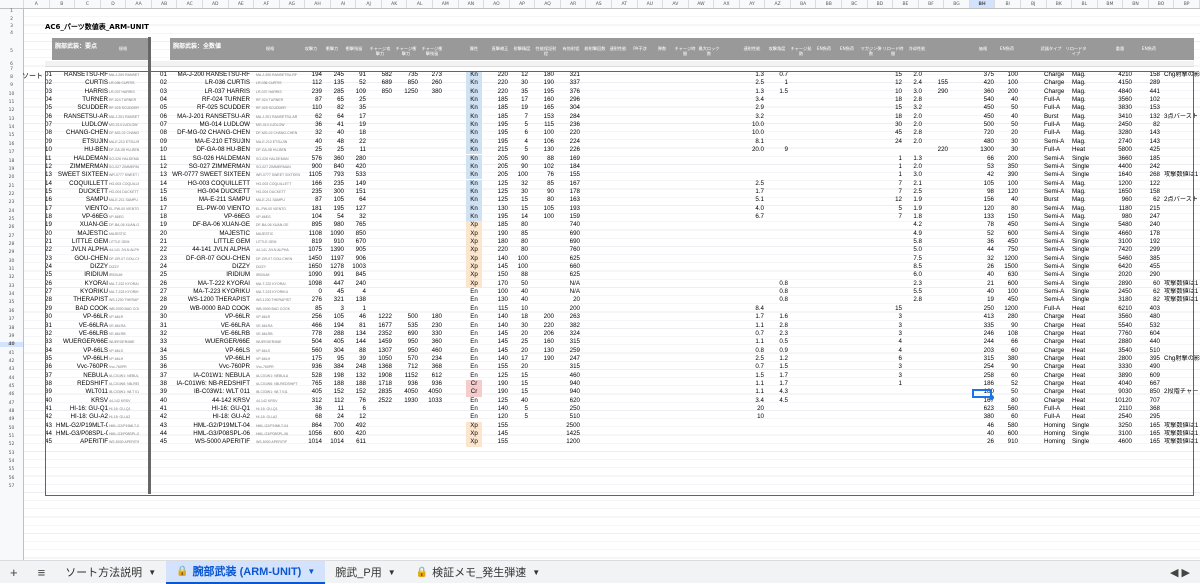 The height and width of the screenshot is (584, 1200). What do you see at coordinates (569, 83) in the screenshot?
I see `table-cell-rng: 337` at bounding box center [569, 83].